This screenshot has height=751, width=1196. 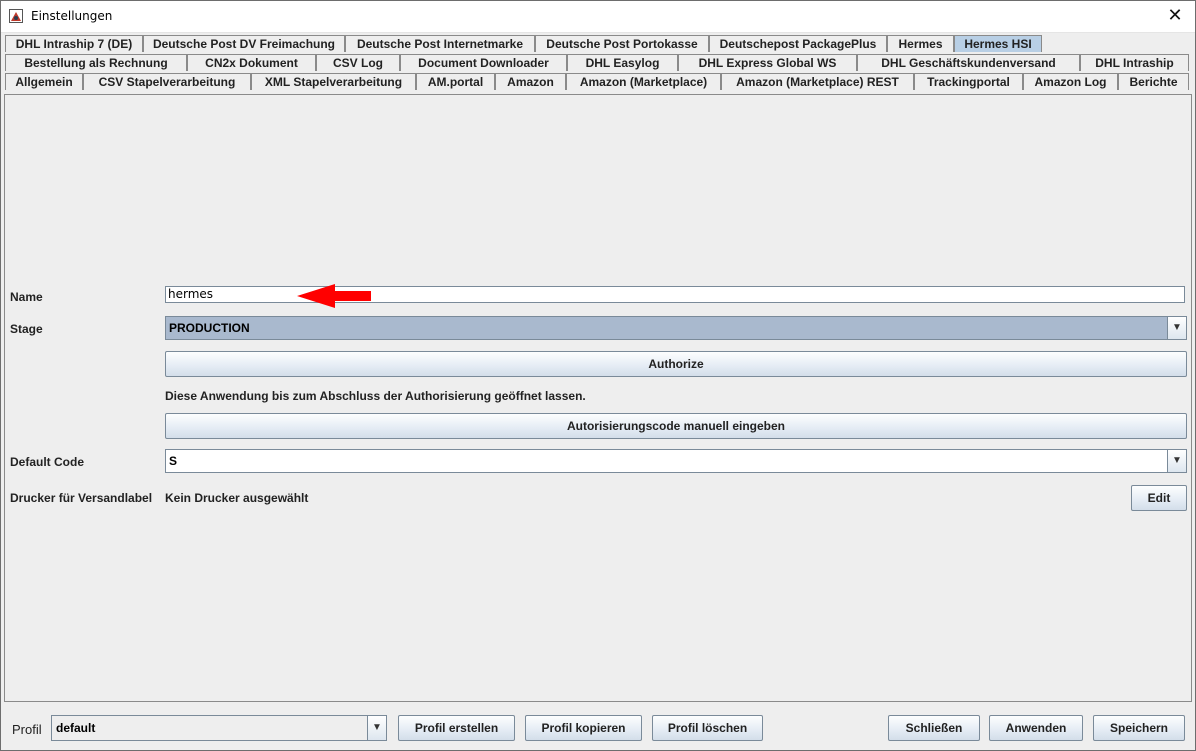 What do you see at coordinates (27, 729) in the screenshot?
I see `profile-label: Profil` at bounding box center [27, 729].